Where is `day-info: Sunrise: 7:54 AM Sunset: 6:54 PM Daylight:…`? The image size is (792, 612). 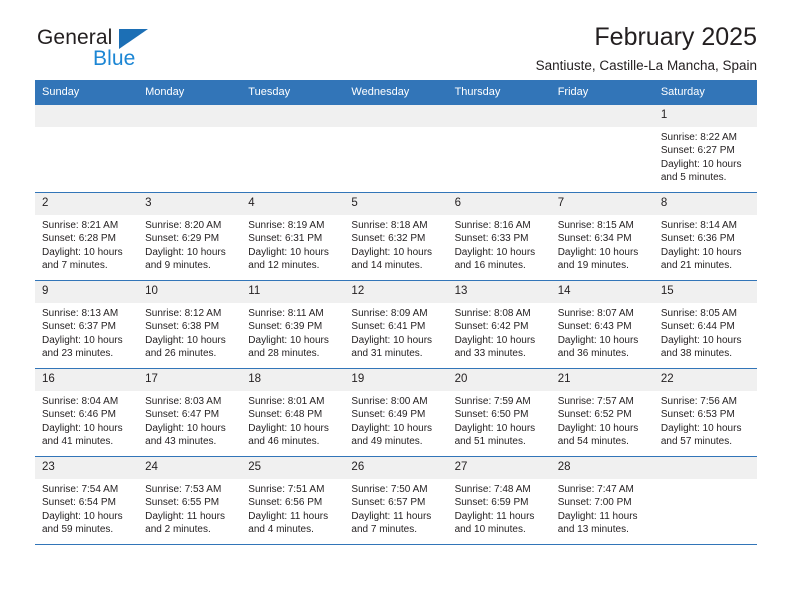 day-info: Sunrise: 7:54 AM Sunset: 6:54 PM Daylight:… is located at coordinates (86, 508).